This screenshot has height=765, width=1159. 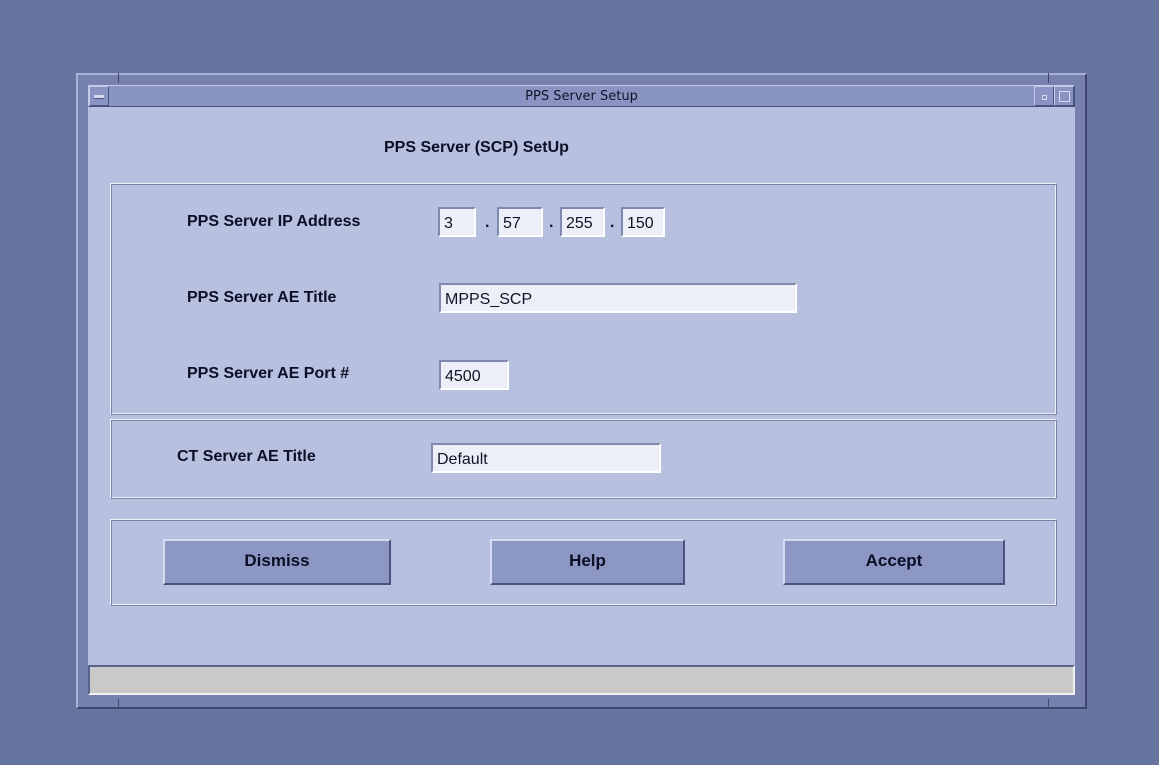 What do you see at coordinates (581, 680) in the screenshot?
I see `status-bar` at bounding box center [581, 680].